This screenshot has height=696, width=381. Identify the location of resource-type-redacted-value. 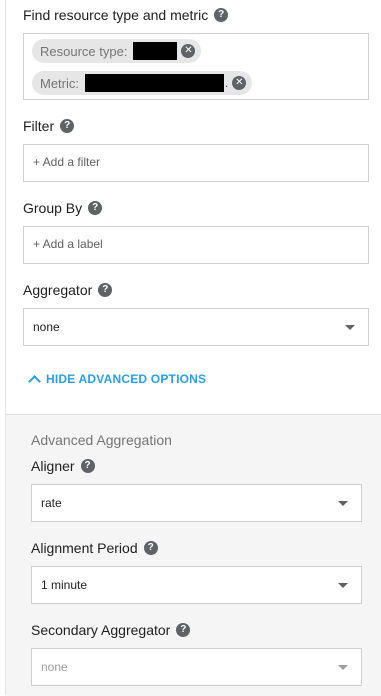
(155, 51).